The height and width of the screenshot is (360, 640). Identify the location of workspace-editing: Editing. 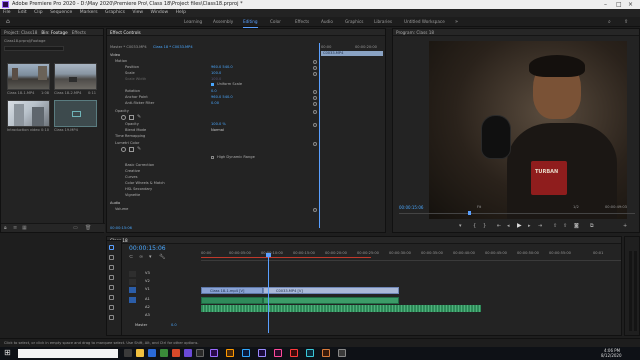
(250, 22).